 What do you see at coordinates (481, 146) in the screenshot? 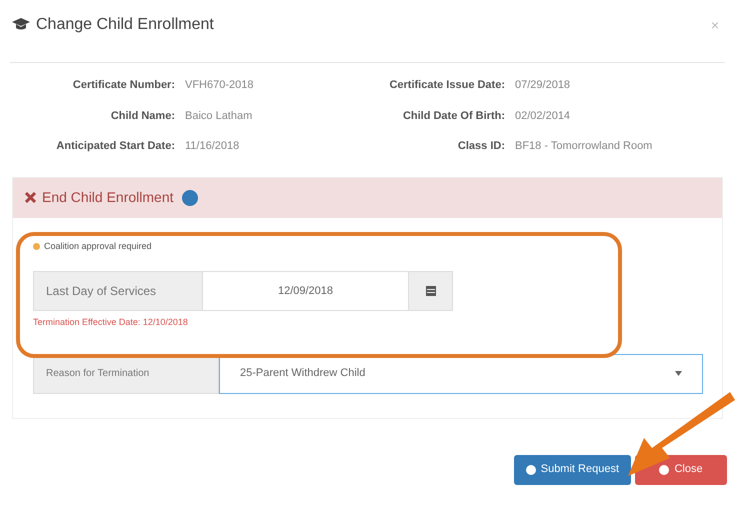
I see `field-label: Class ID:` at bounding box center [481, 146].